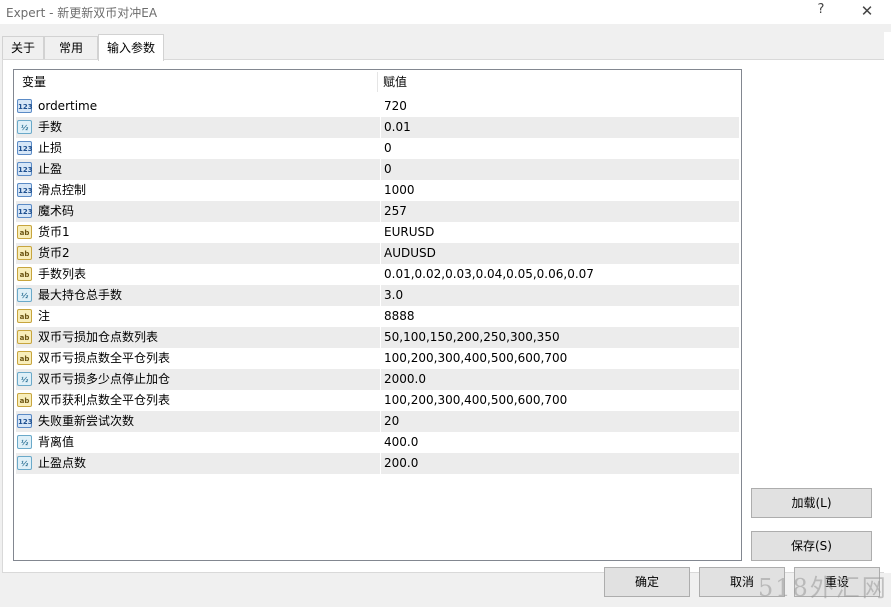  I want to click on table-row: 123 ordertime 720, so click(377, 106).